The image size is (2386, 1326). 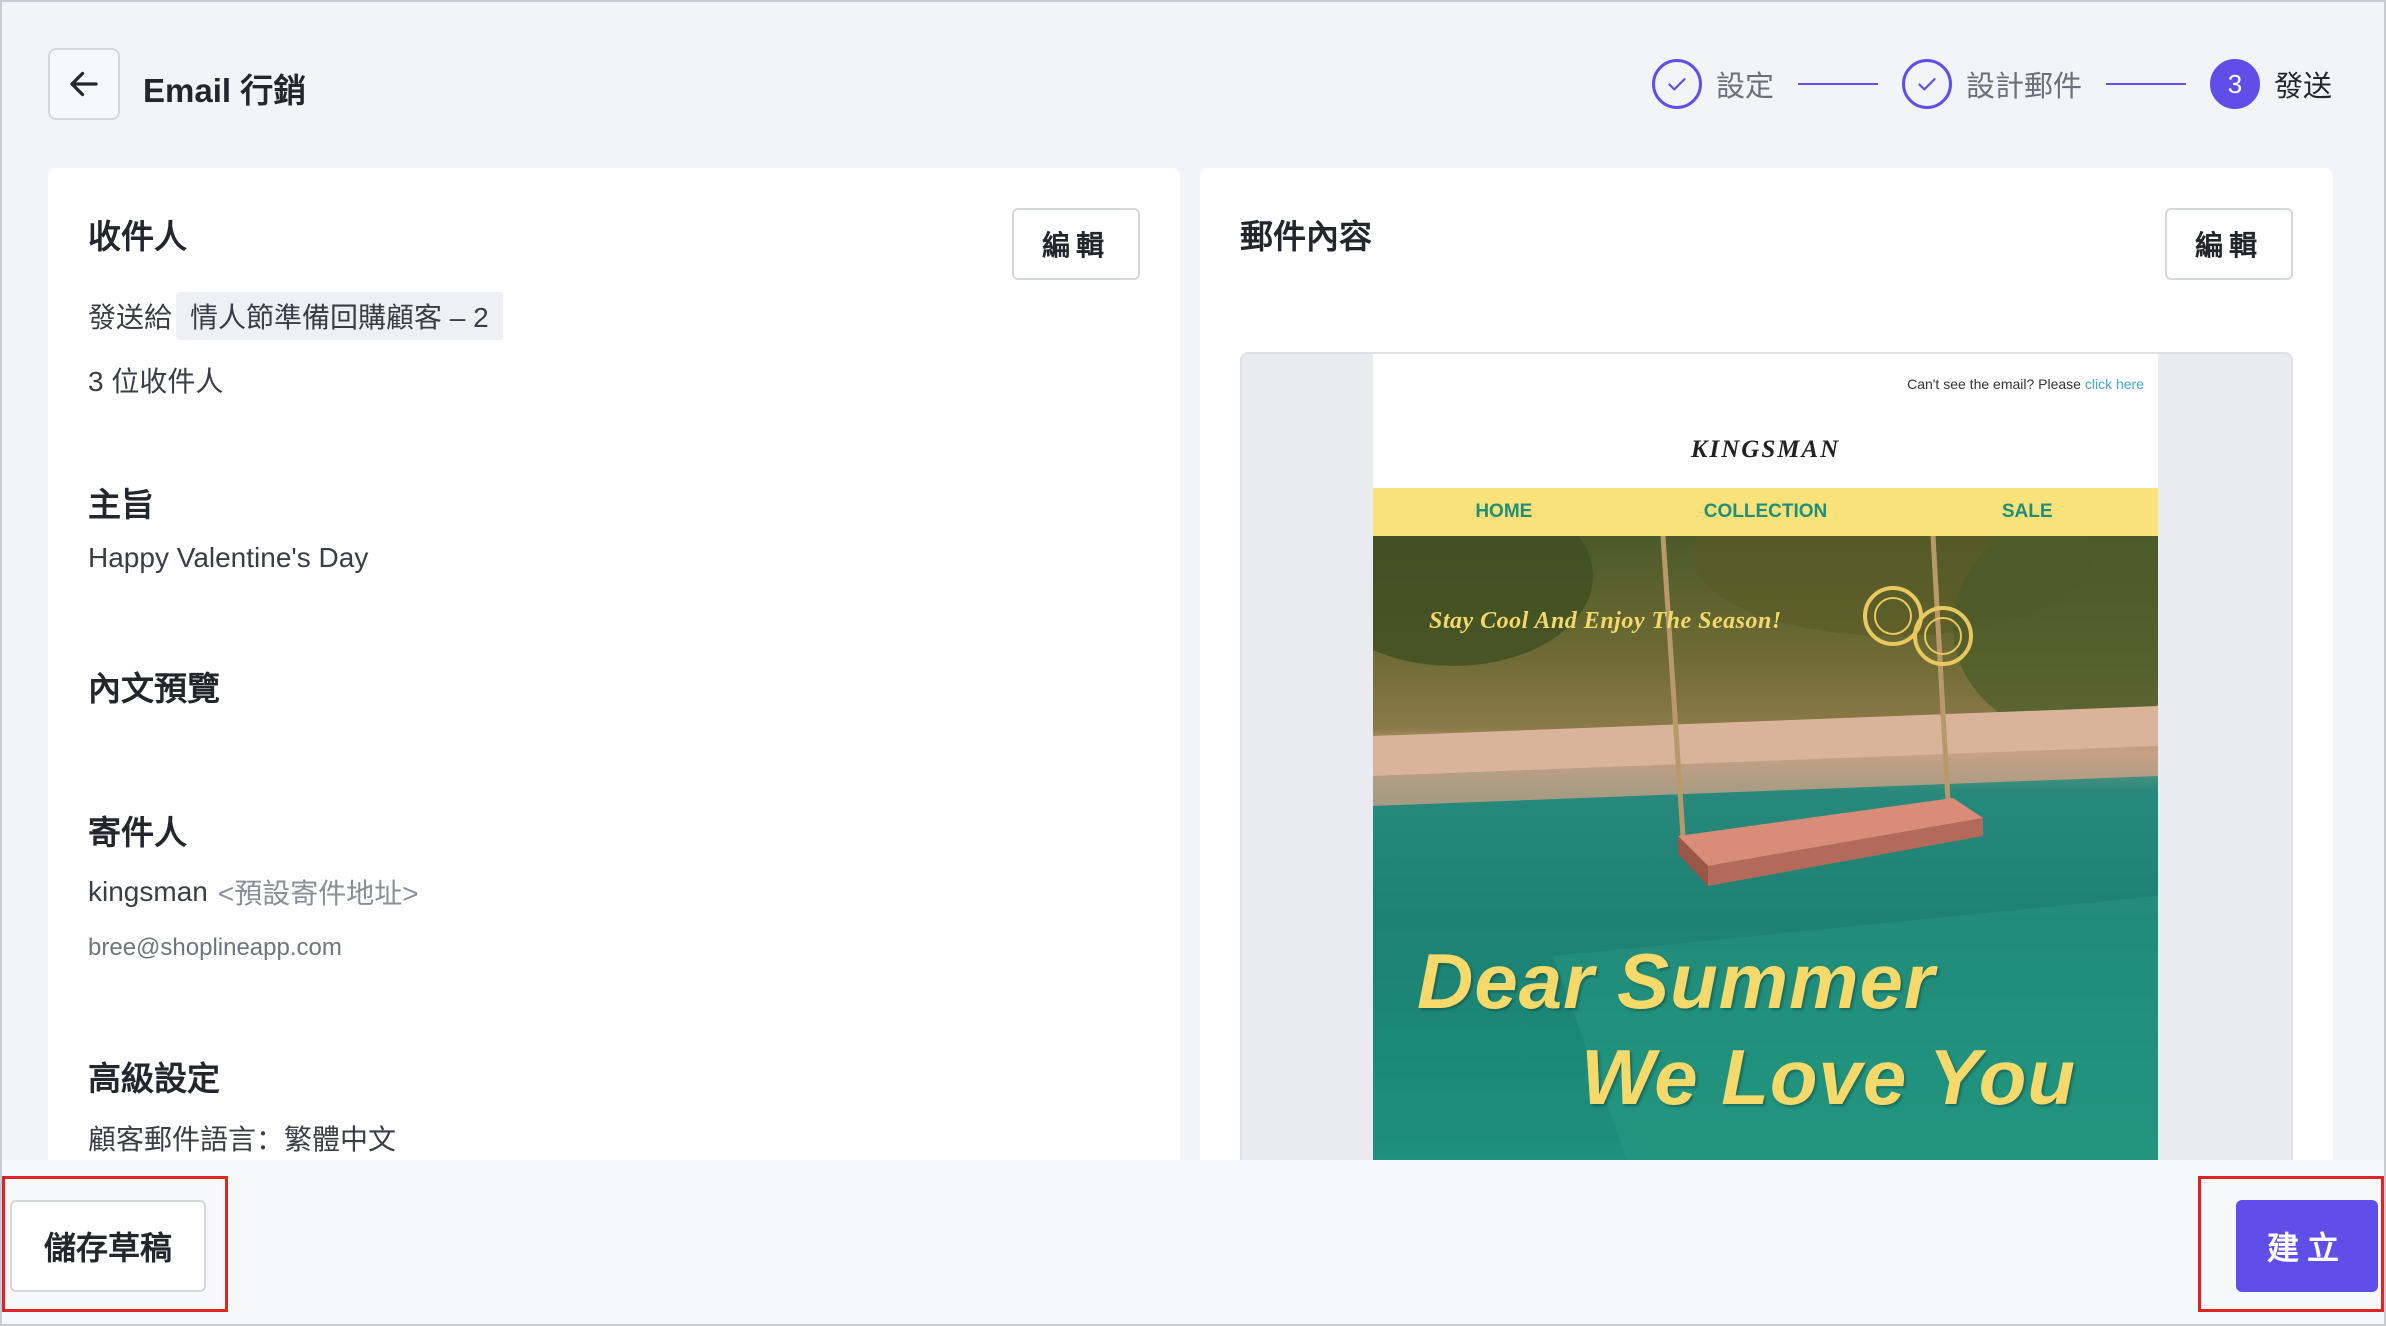 I want to click on hero-tagline: Stay Cool And Enjoy The Season!, so click(x=1605, y=621).